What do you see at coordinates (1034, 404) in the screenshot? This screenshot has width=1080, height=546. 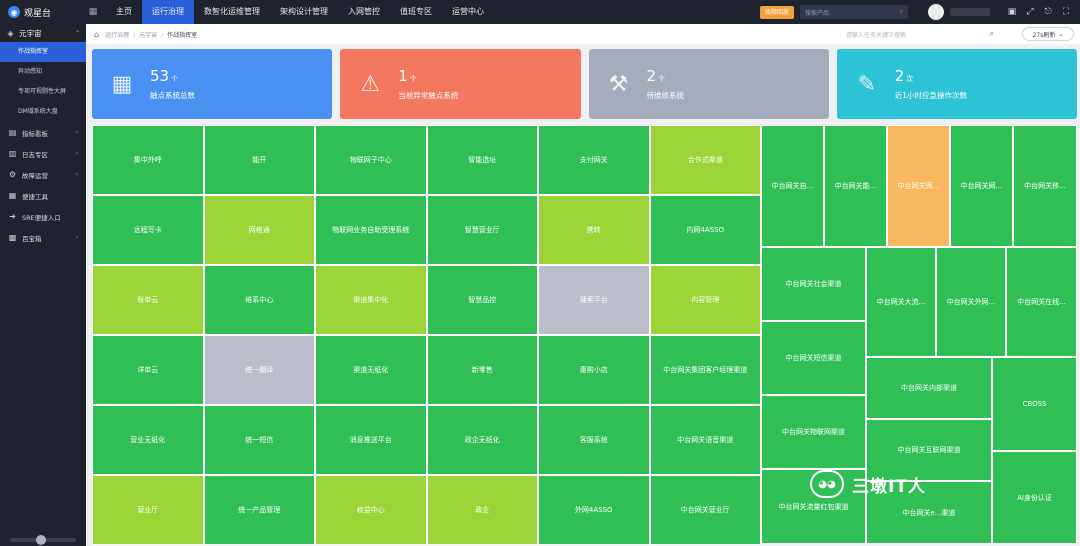 I see `treemap-tile: CBOSS` at bounding box center [1034, 404].